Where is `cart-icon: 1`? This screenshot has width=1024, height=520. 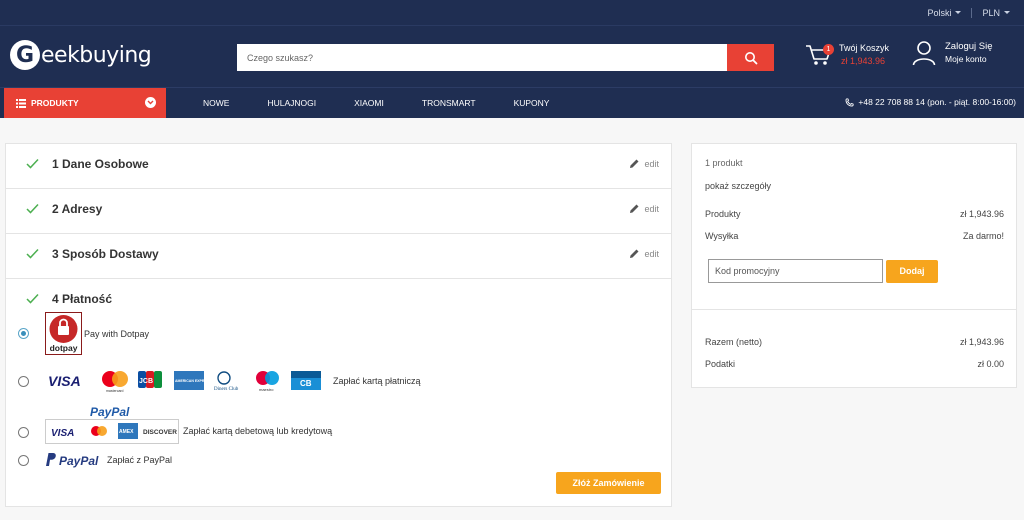 cart-icon: 1 is located at coordinates (819, 55).